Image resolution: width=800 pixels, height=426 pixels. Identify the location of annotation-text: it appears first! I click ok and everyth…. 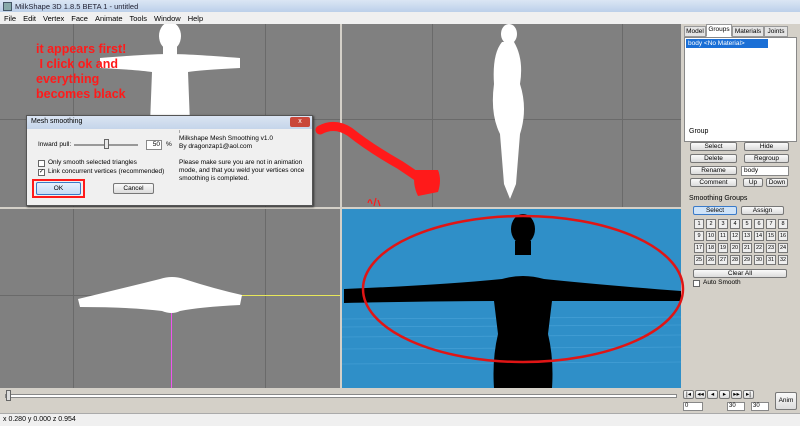
(81, 72).